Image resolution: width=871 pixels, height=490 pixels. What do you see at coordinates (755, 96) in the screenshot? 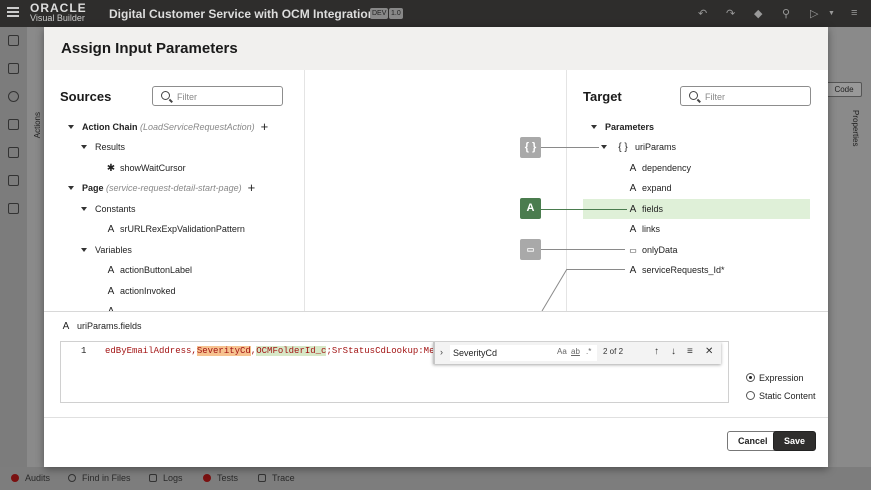
I see `target-filter-input` at bounding box center [755, 96].